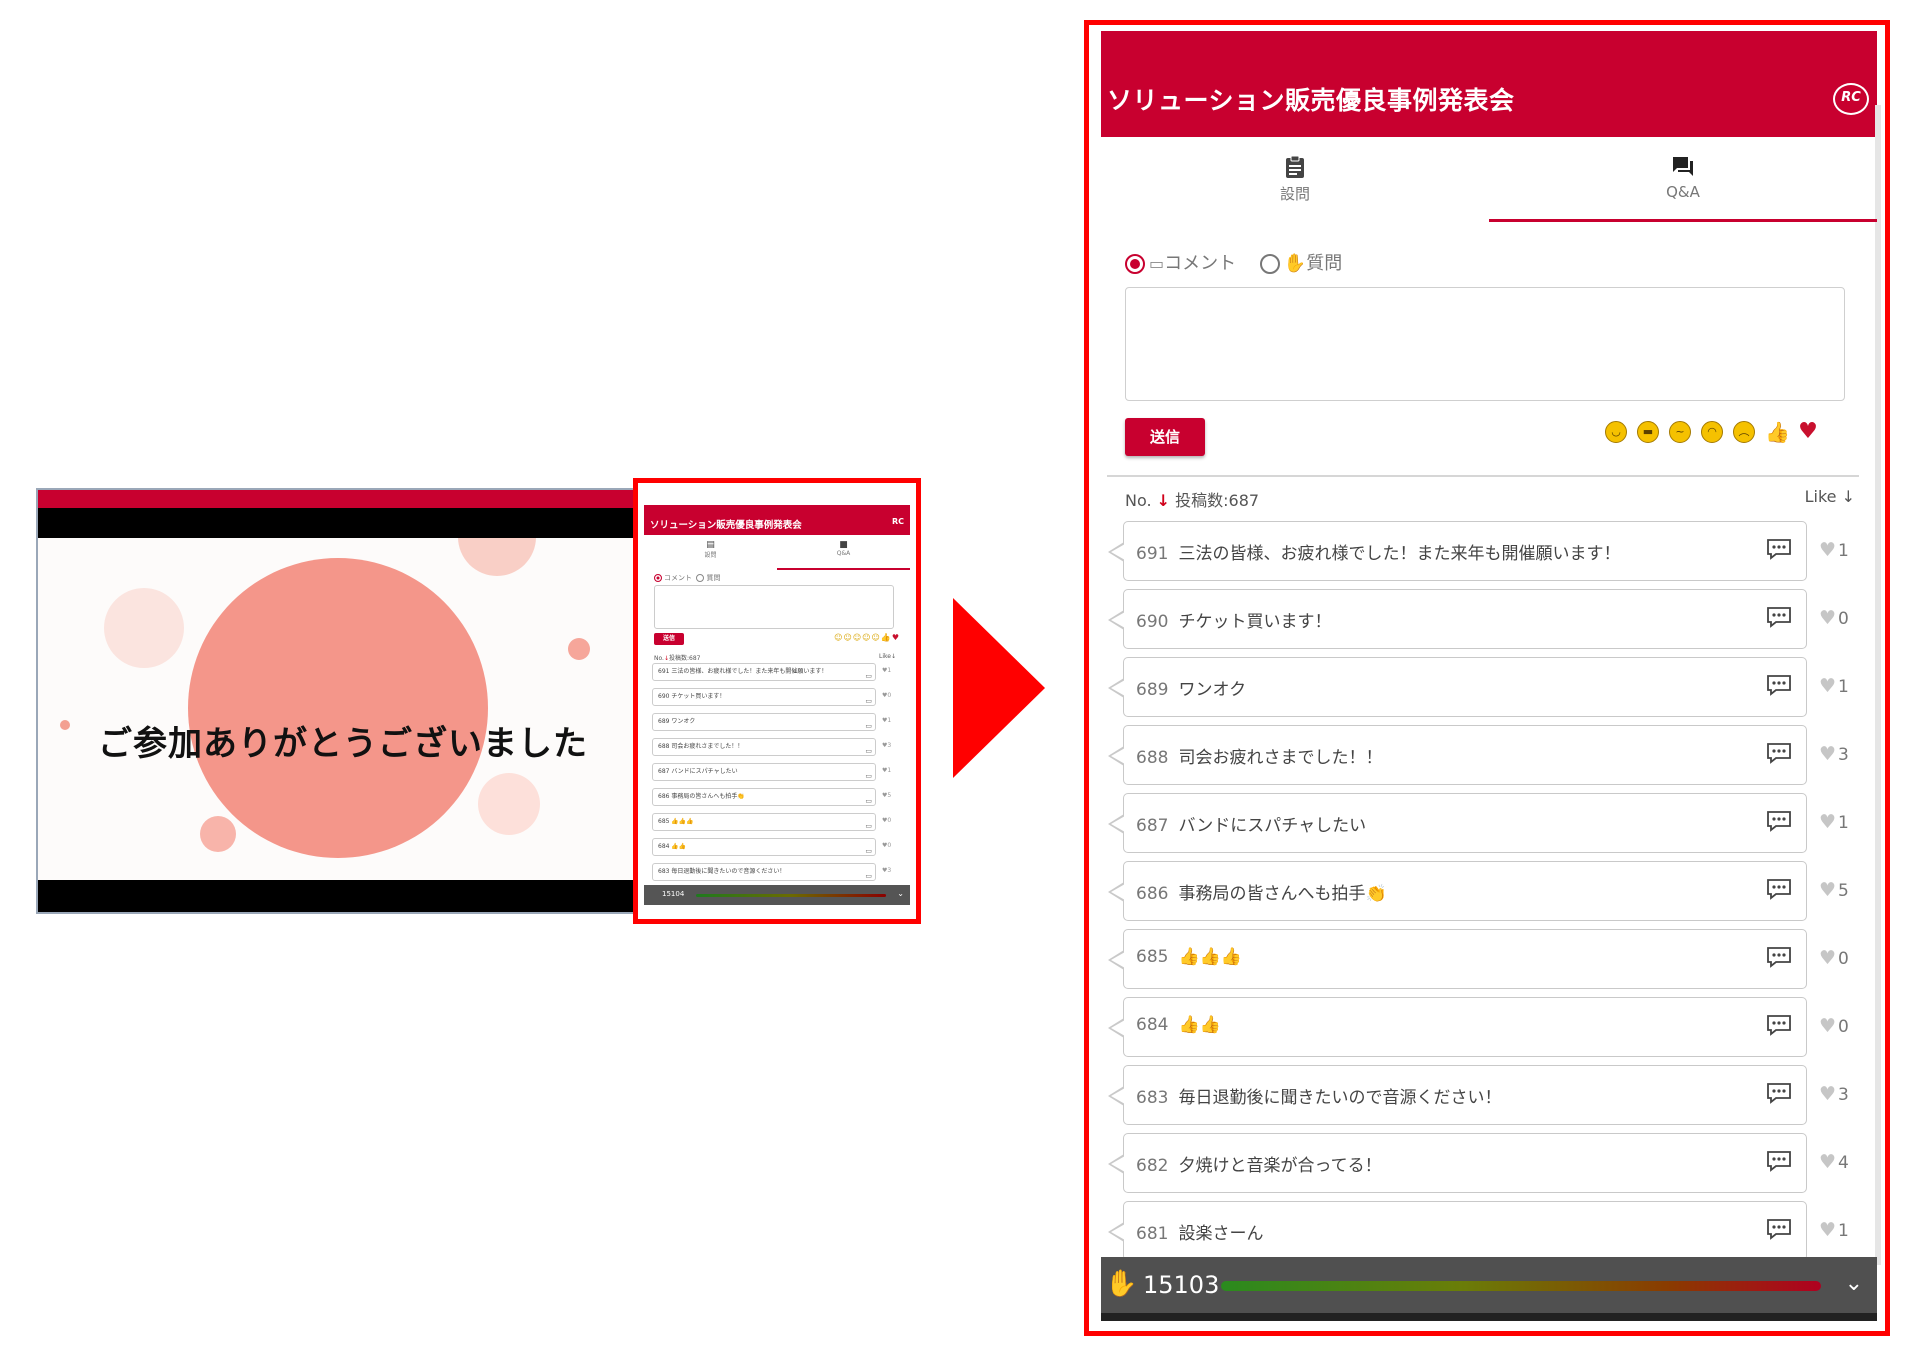 Image resolution: width=1920 pixels, height=1366 pixels. What do you see at coordinates (1300, 262) in the screenshot?
I see `radio-question: ✋質問` at bounding box center [1300, 262].